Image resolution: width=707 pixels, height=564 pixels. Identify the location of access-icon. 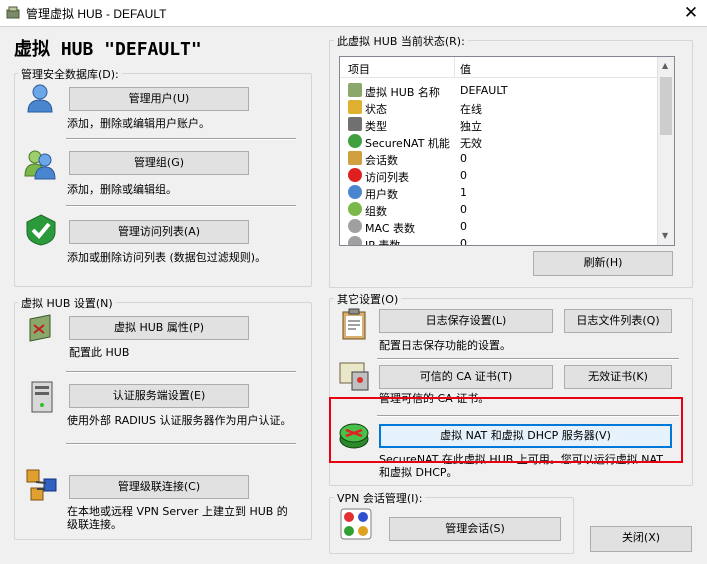
(355, 175).